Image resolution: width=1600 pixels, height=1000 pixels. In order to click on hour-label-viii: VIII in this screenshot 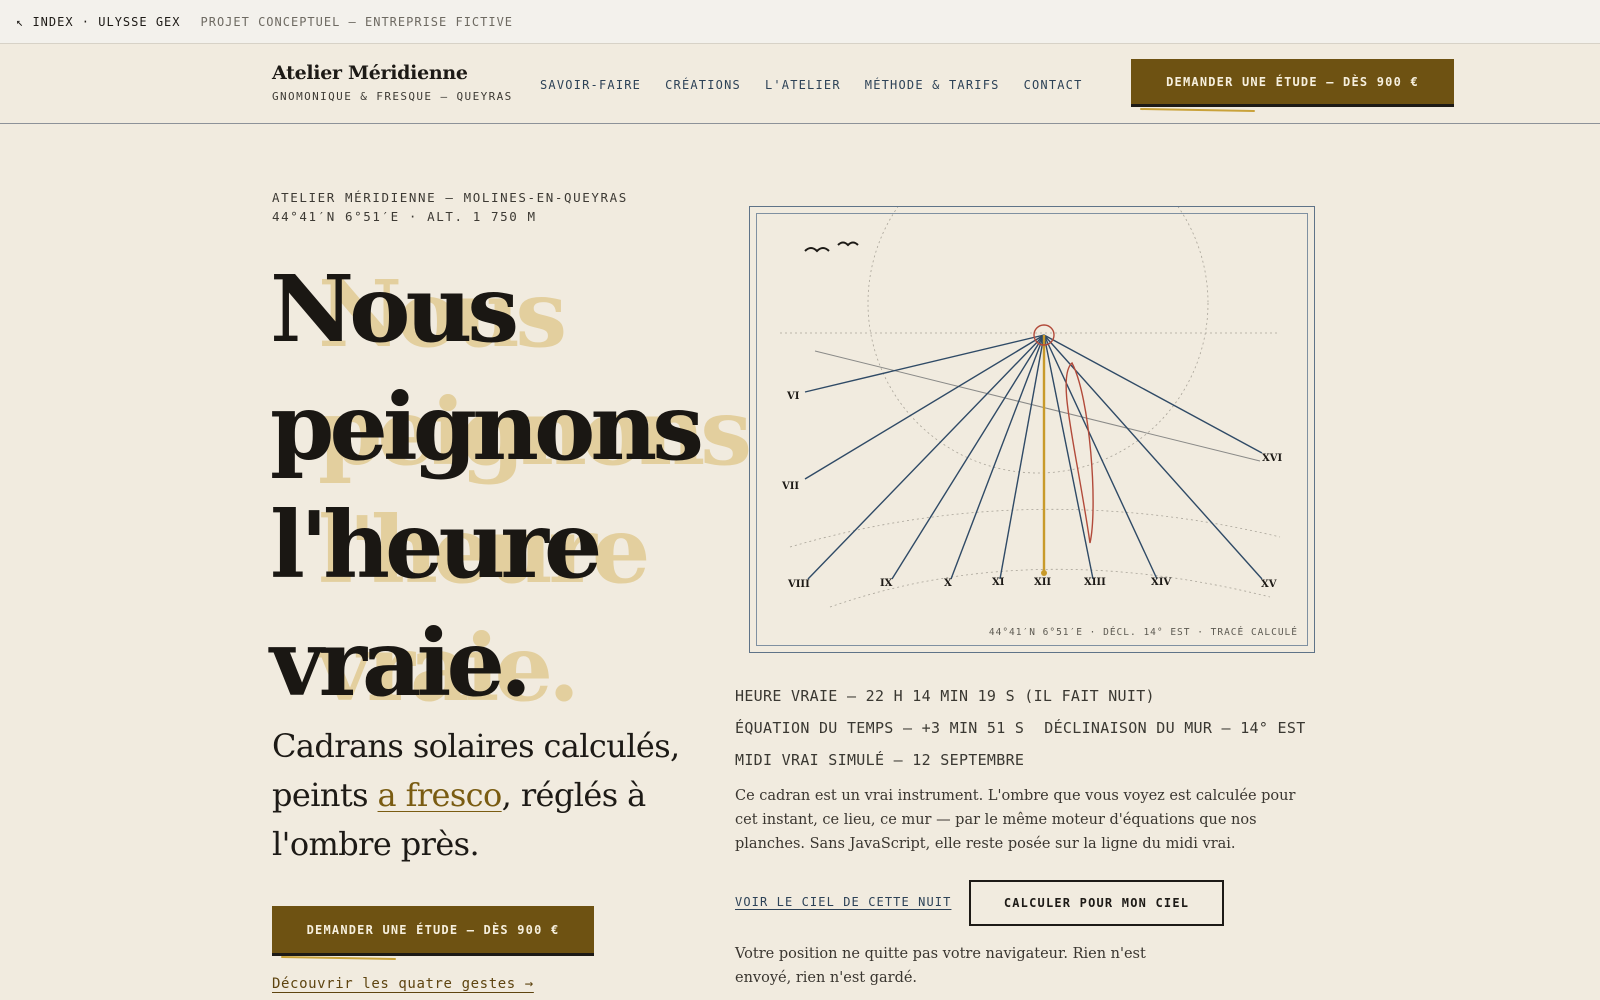, I will do `click(798, 584)`.